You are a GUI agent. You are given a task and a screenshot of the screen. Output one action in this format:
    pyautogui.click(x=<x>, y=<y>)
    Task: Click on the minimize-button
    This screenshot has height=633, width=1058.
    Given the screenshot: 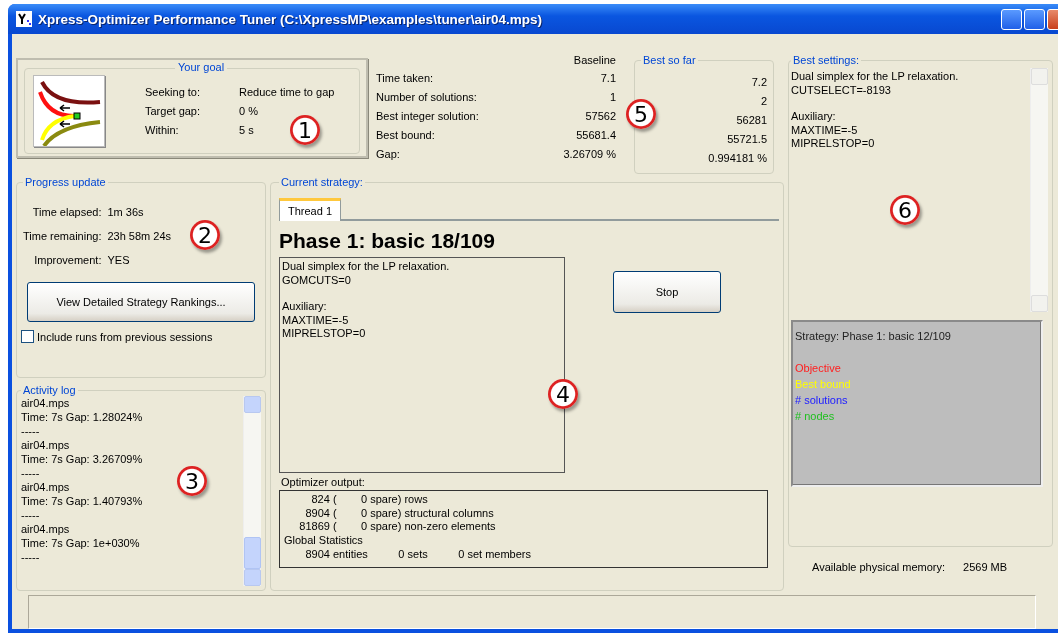 What is the action you would take?
    pyautogui.click(x=1011, y=19)
    